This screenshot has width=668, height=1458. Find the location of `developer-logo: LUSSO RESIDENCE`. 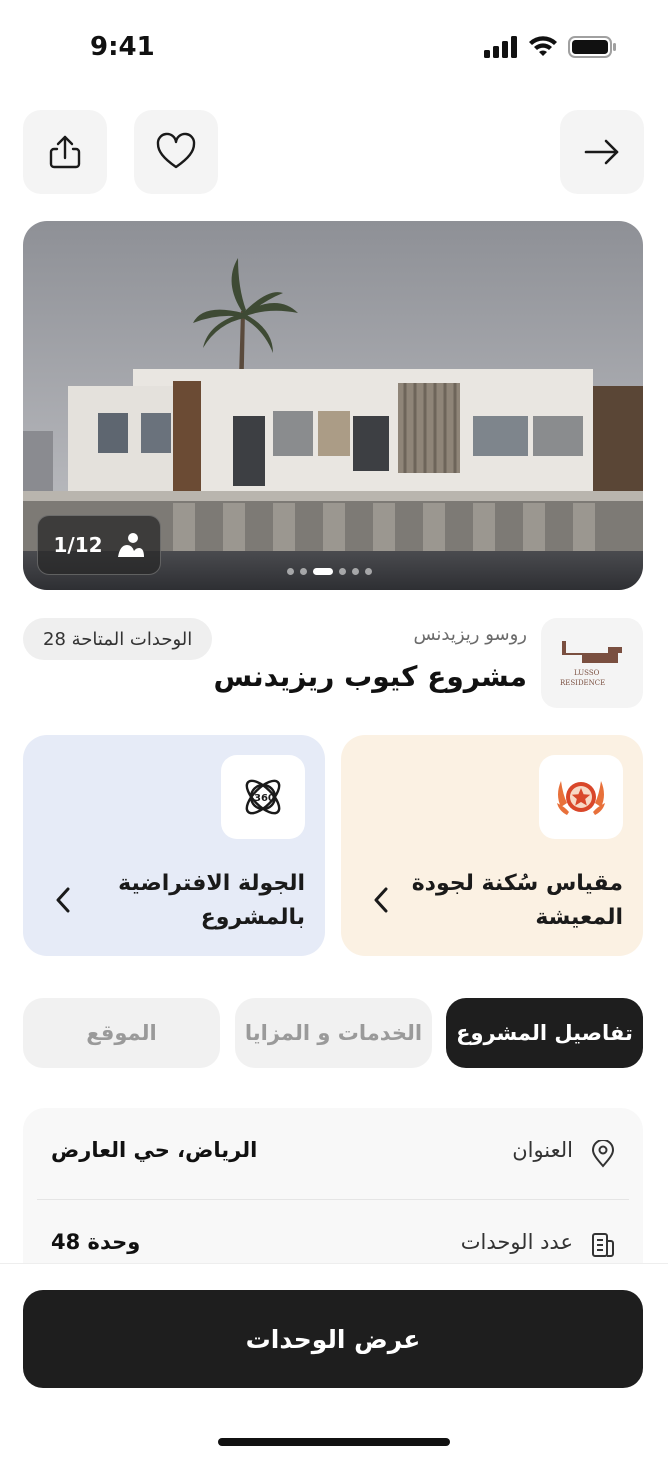

developer-logo: LUSSO RESIDENCE is located at coordinates (592, 663).